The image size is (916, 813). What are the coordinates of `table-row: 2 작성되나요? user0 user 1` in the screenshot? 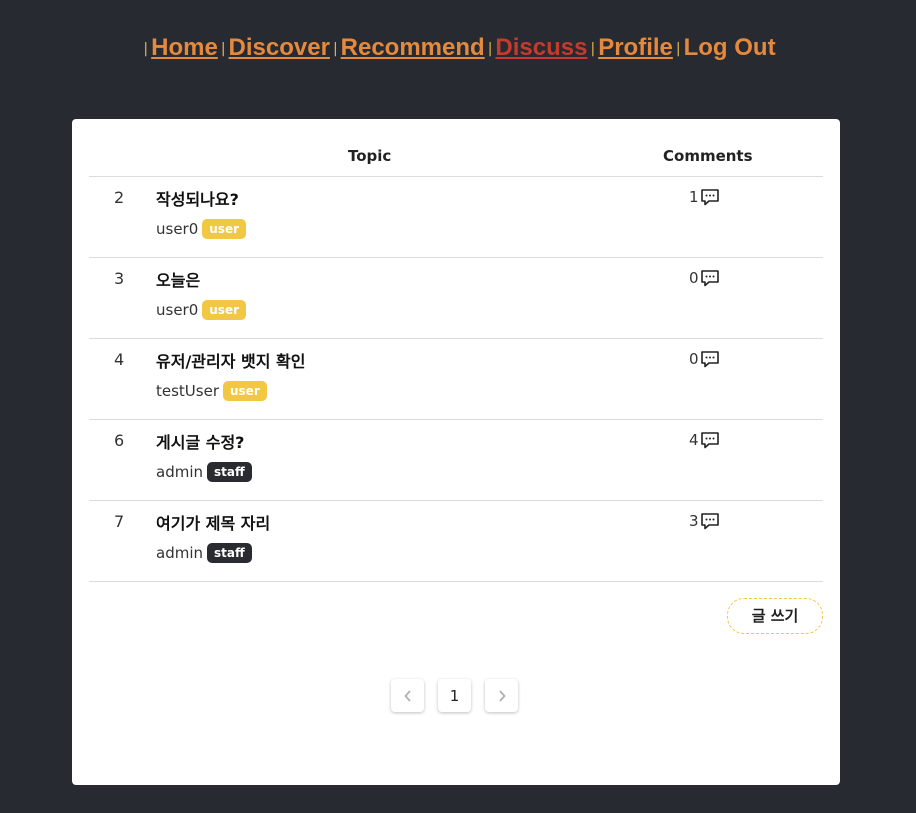 It's located at (456, 217).